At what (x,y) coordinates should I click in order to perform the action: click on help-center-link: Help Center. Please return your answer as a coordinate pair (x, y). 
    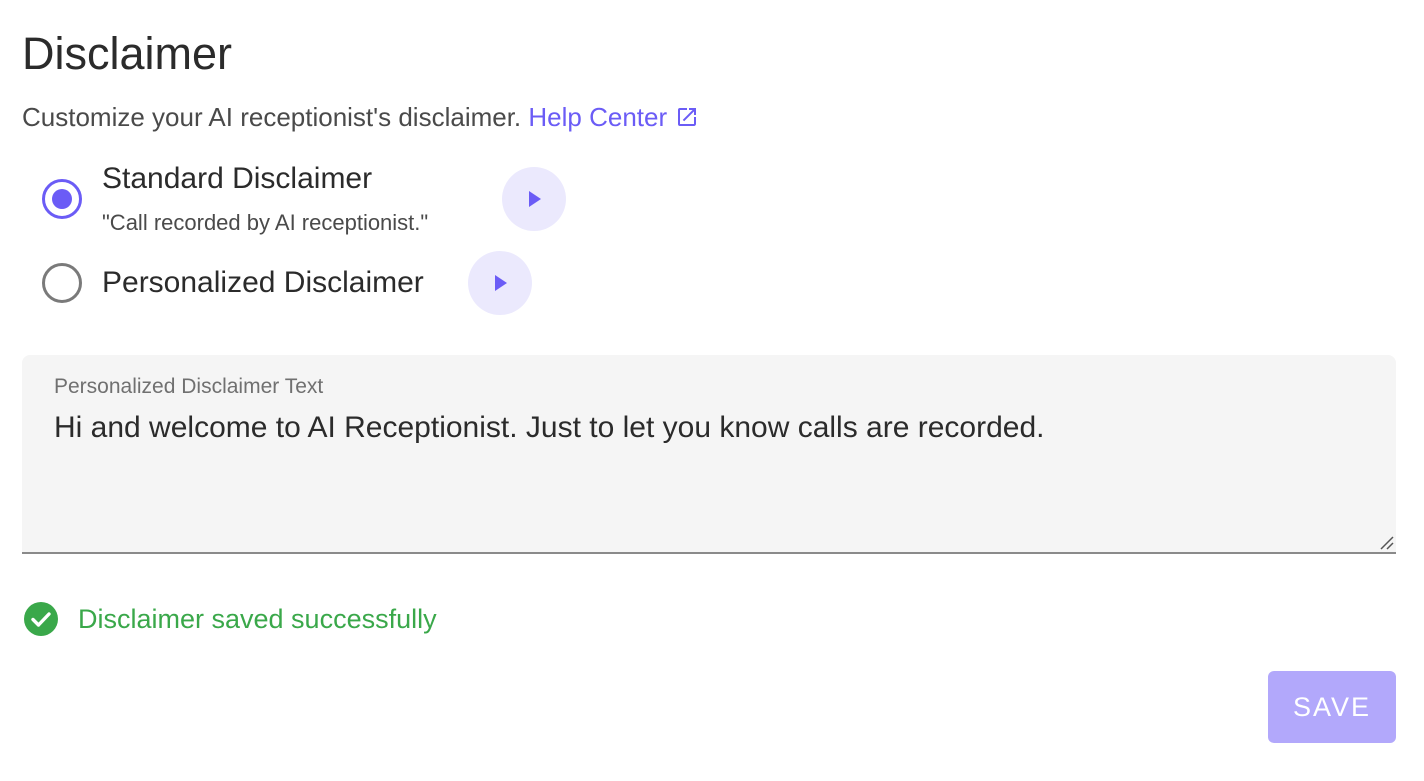
    Looking at the image, I should click on (613, 117).